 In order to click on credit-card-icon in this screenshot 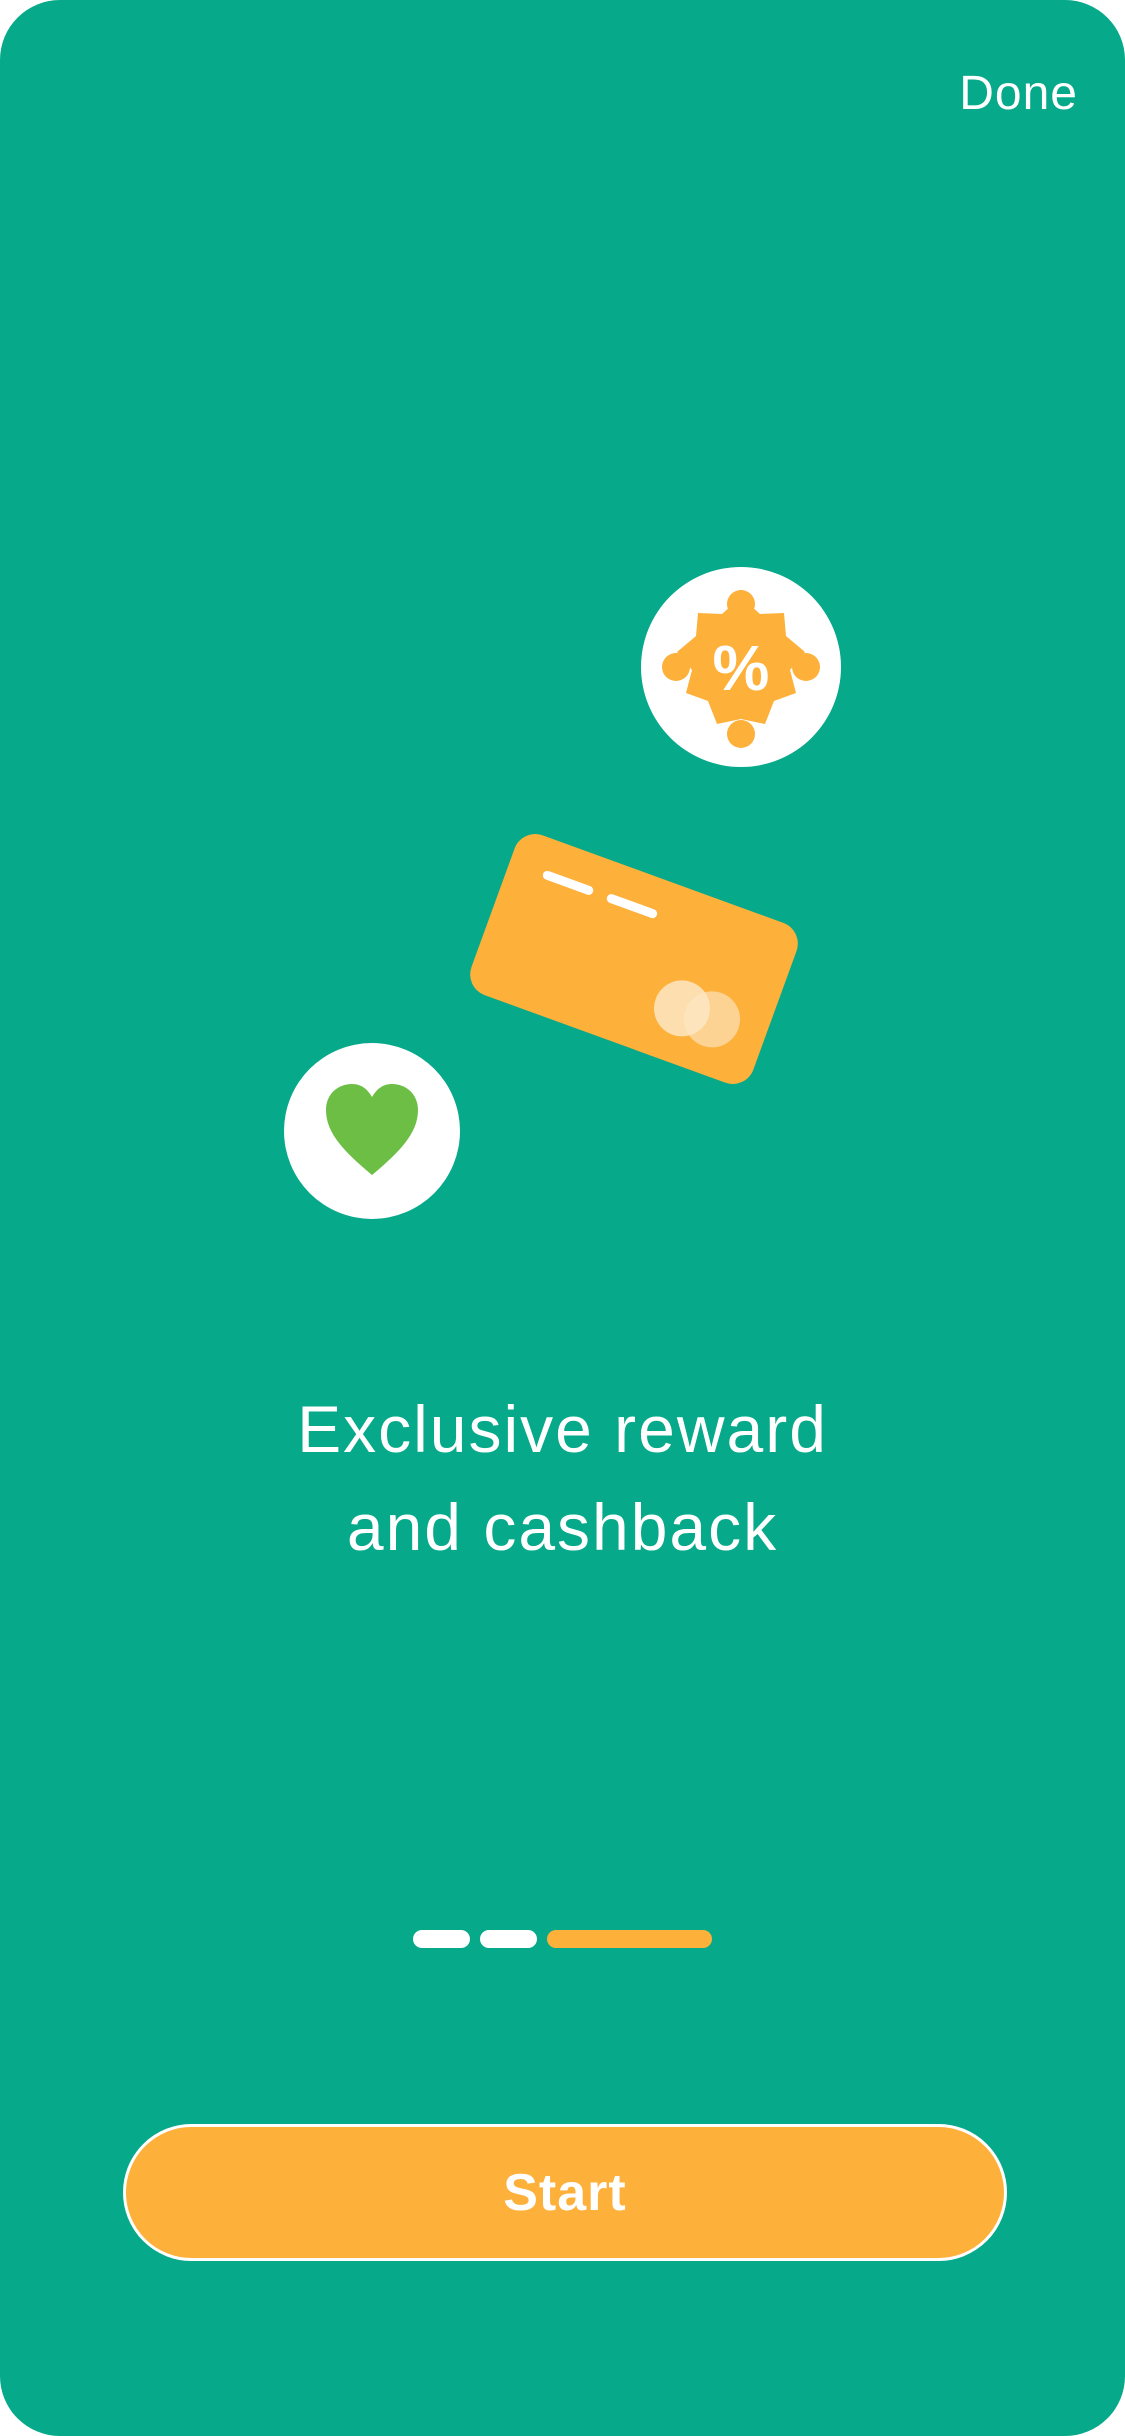, I will do `click(634, 959)`.